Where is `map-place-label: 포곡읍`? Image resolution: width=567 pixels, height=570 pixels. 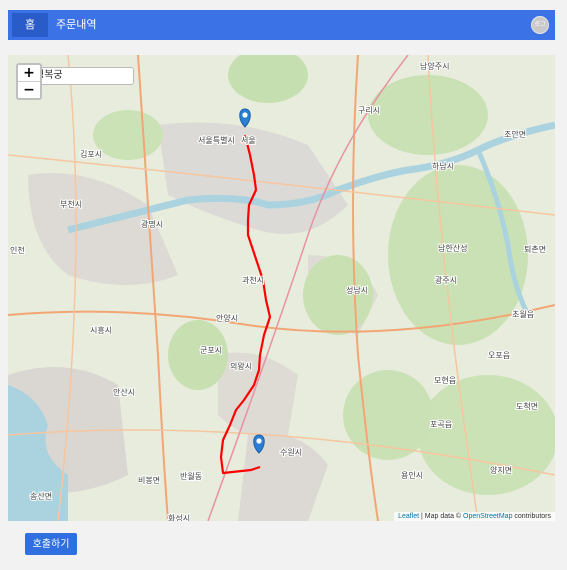 map-place-label: 포곡읍 is located at coordinates (441, 424).